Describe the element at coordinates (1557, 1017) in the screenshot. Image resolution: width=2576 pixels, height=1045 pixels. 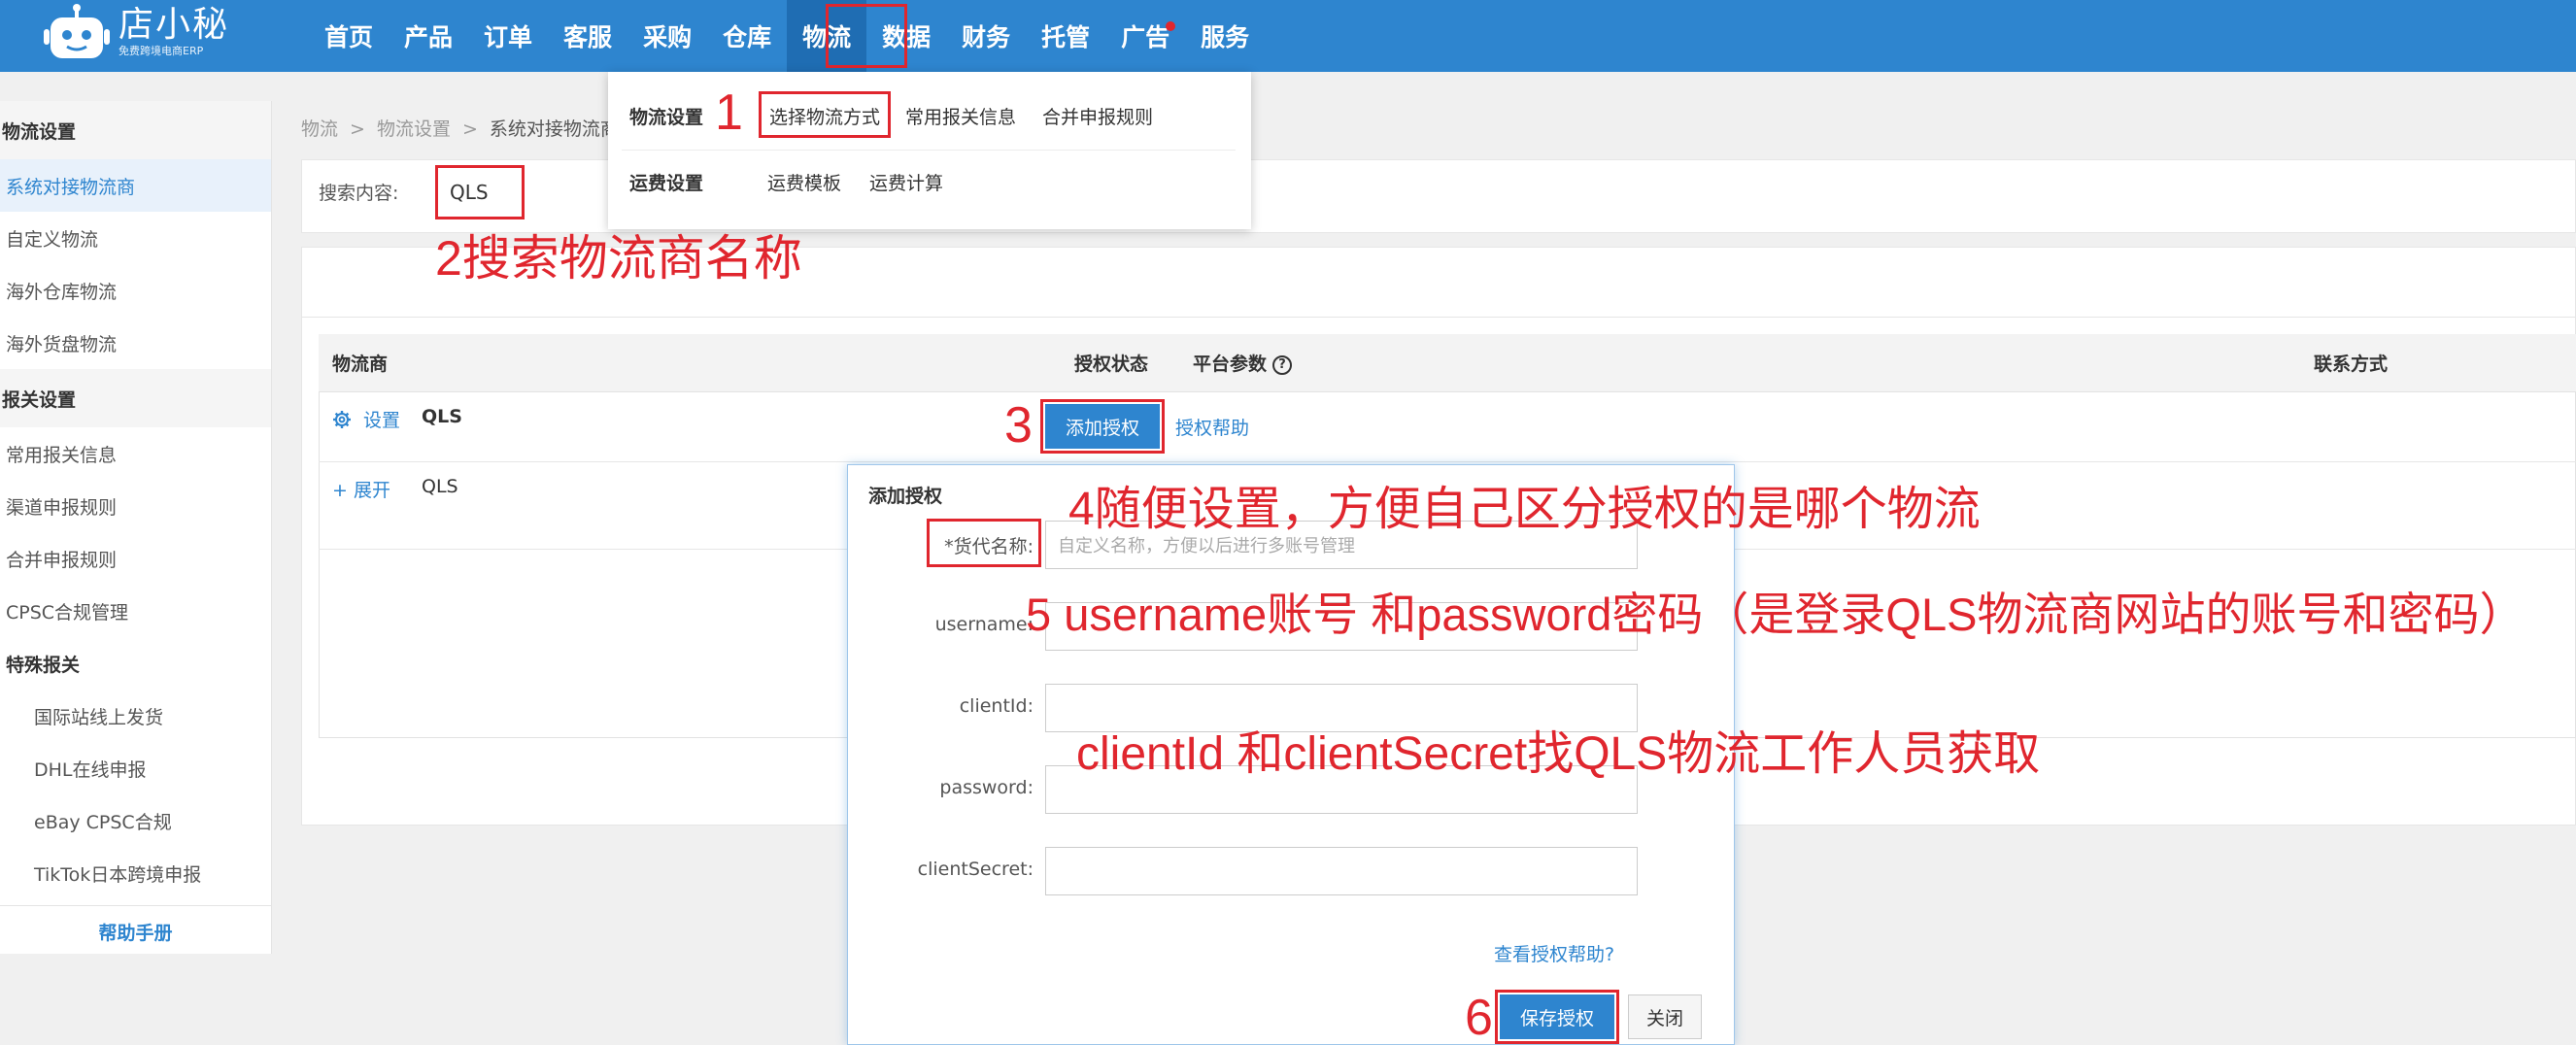
I see `save-authorization-button: 保存授权` at that location.